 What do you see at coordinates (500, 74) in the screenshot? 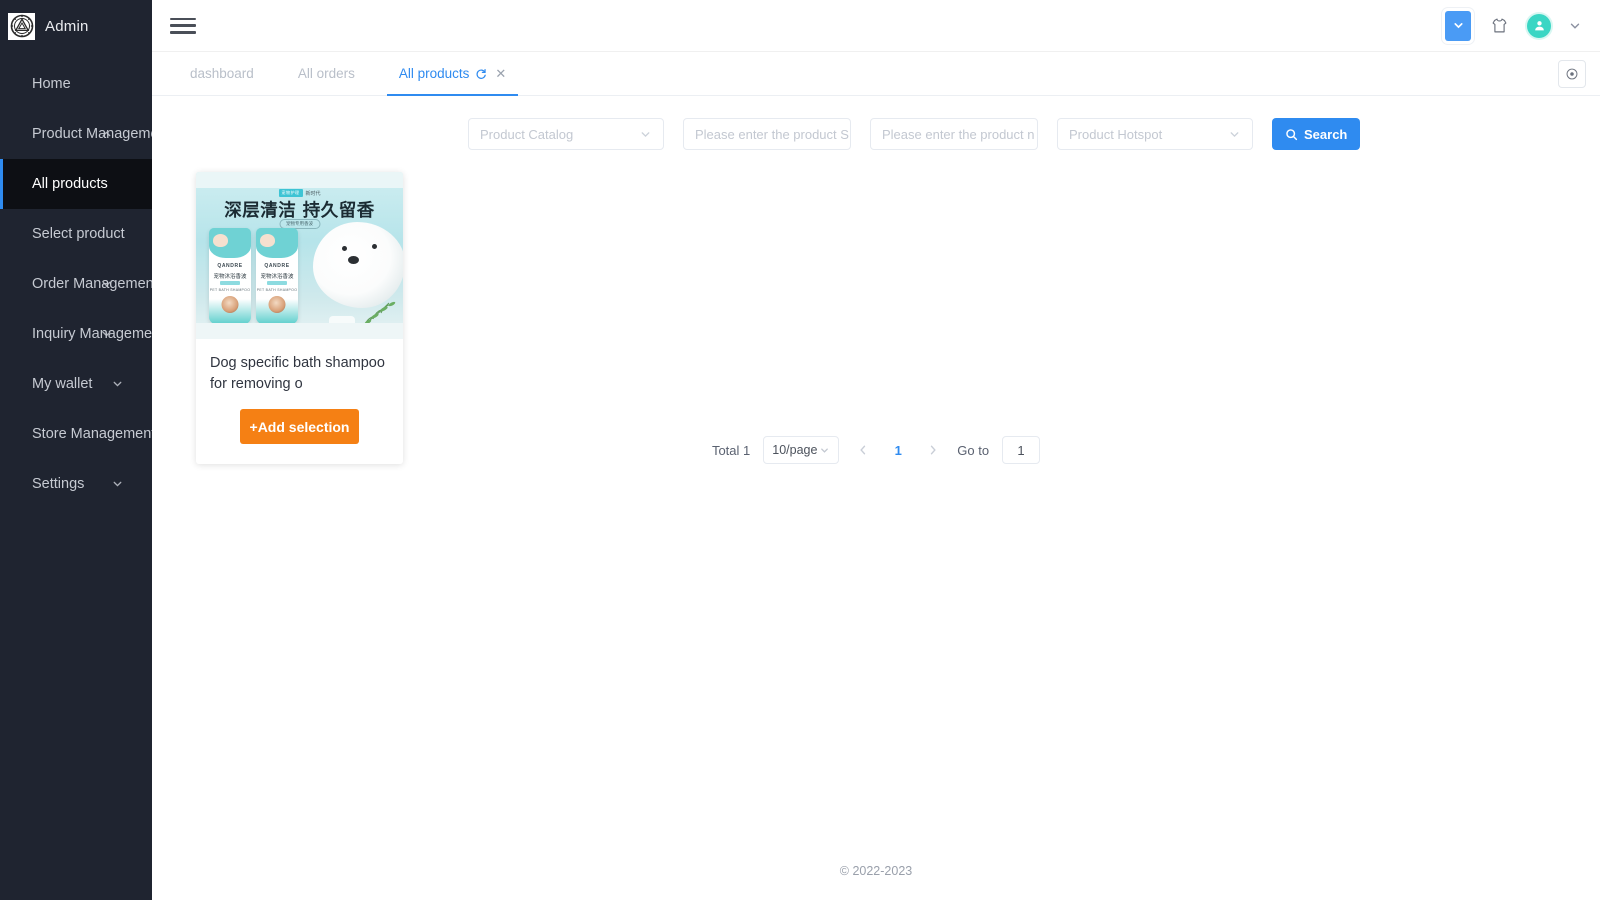
I see `close-icon: ✕` at bounding box center [500, 74].